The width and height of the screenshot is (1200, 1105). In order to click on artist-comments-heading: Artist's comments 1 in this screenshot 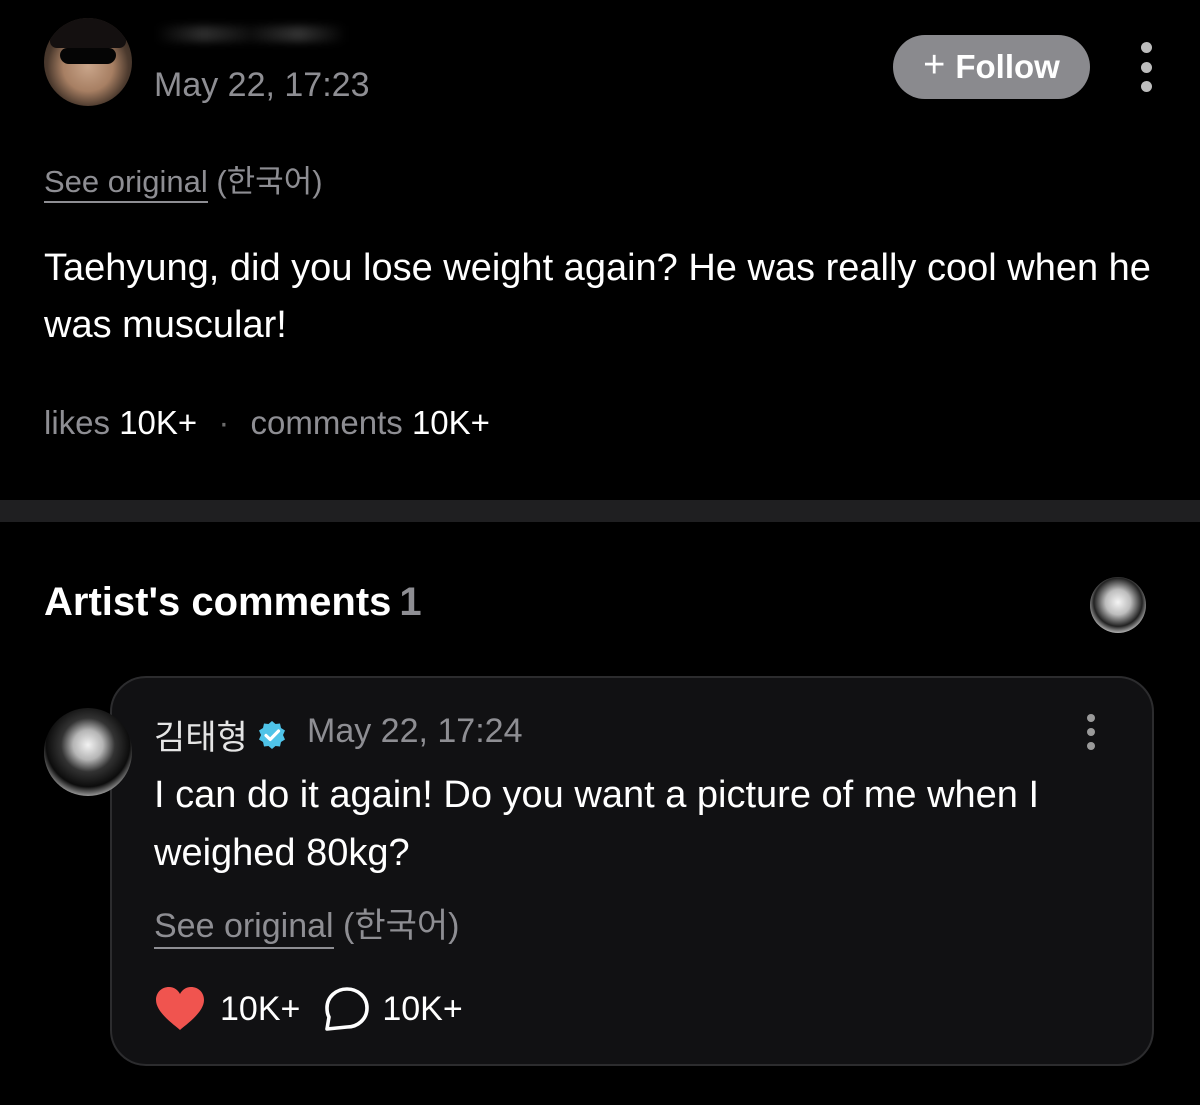, I will do `click(233, 602)`.